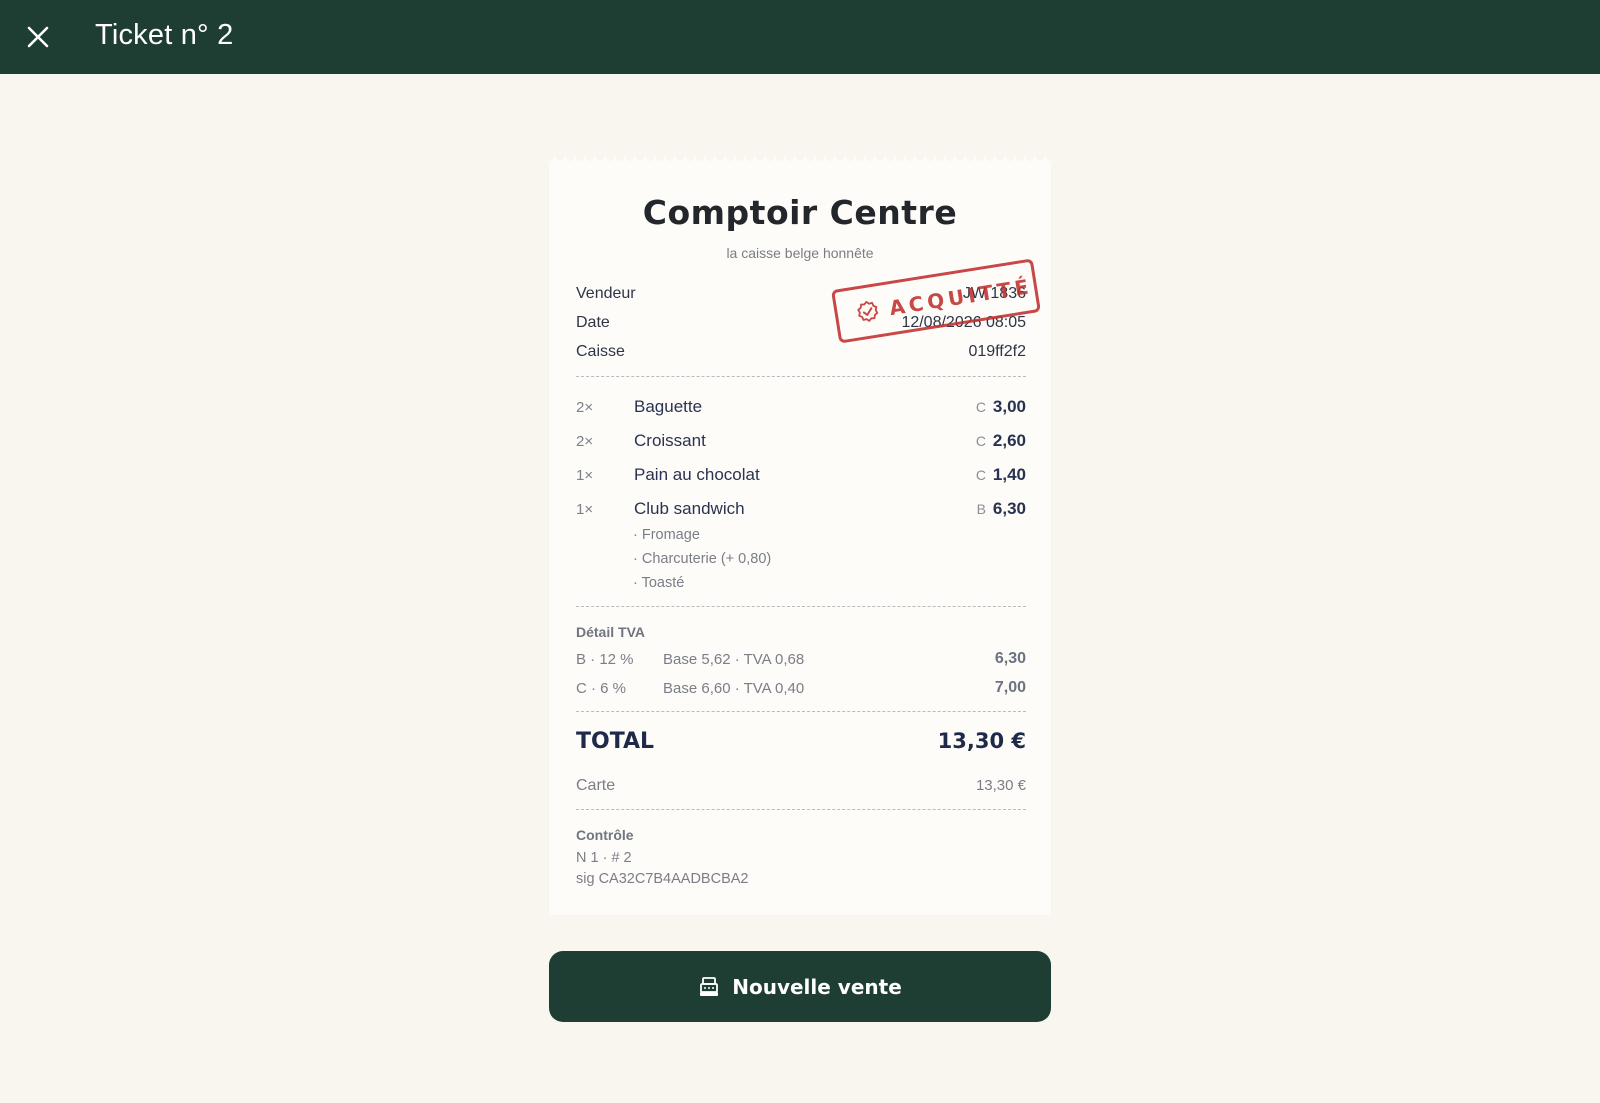 This screenshot has height=1103, width=1600. What do you see at coordinates (605, 835) in the screenshot?
I see `control-section-label: Contrôle` at bounding box center [605, 835].